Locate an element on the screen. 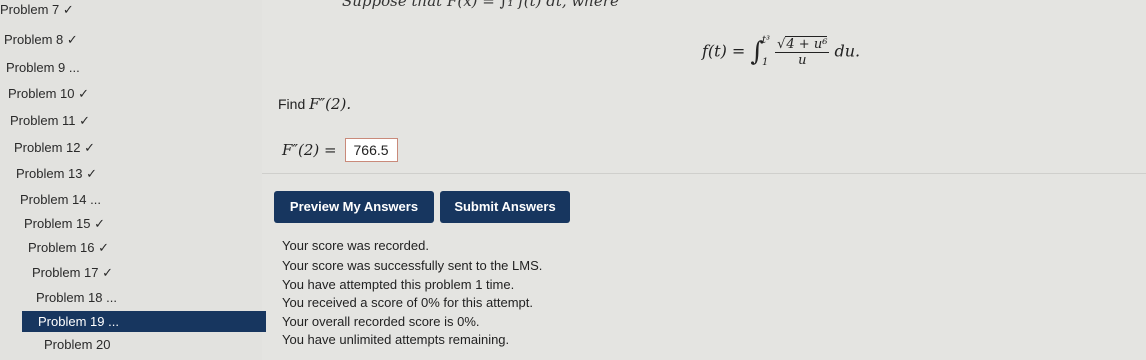  integrand-differential: du. is located at coordinates (847, 51).